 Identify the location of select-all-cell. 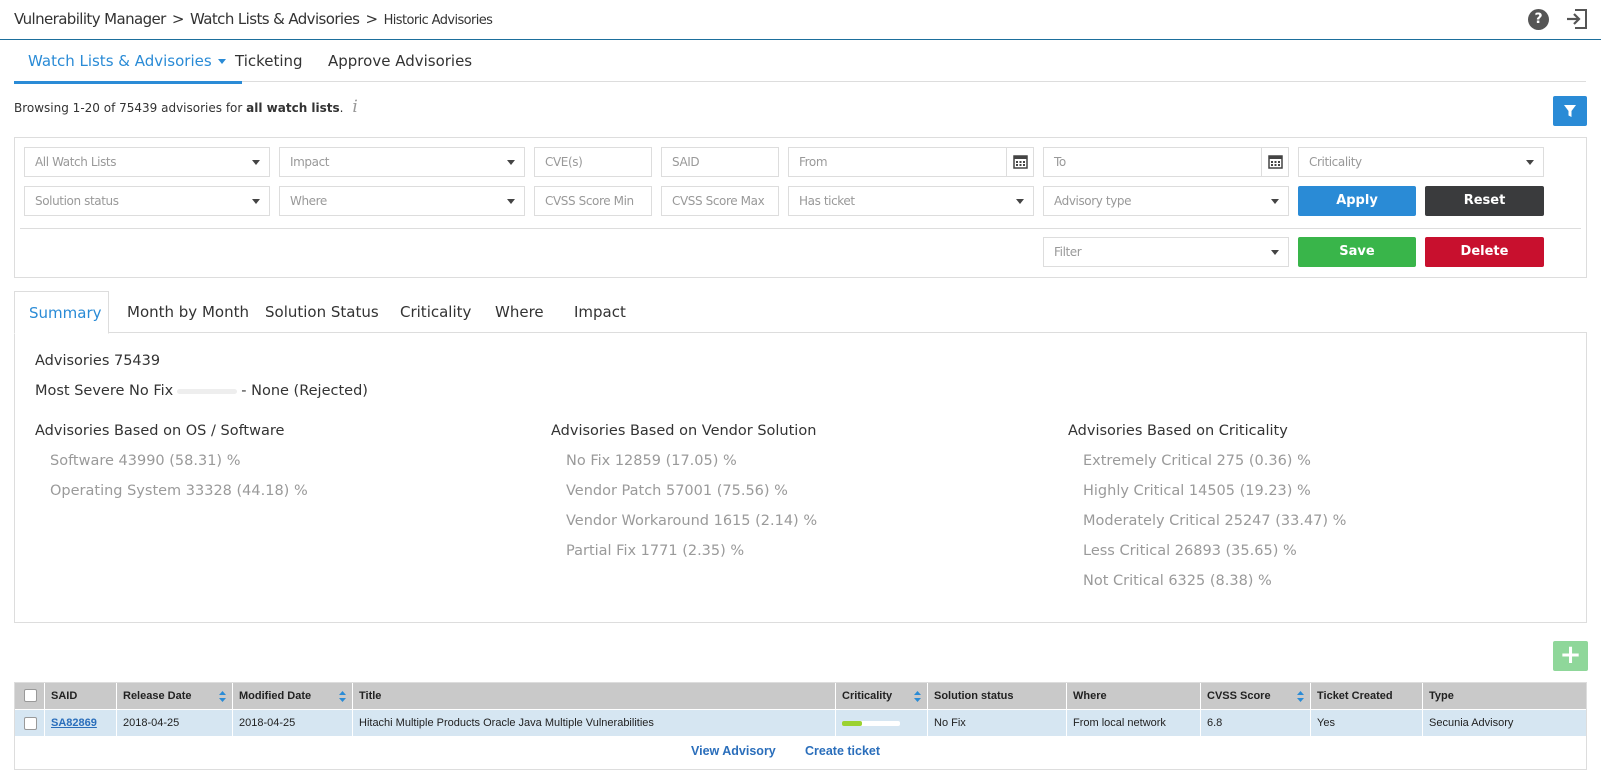
(30, 696).